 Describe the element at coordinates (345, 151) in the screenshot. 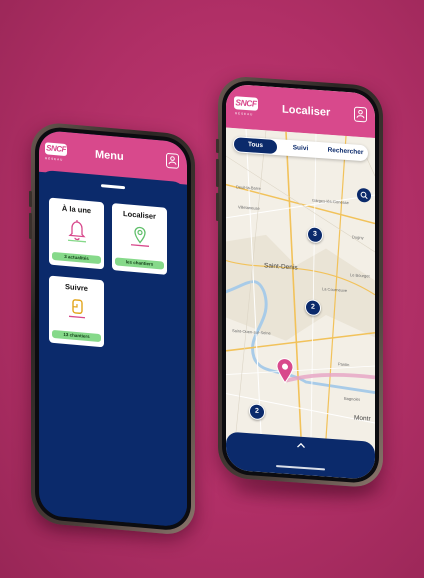

I see `tab-rechercher: Rechercher` at that location.